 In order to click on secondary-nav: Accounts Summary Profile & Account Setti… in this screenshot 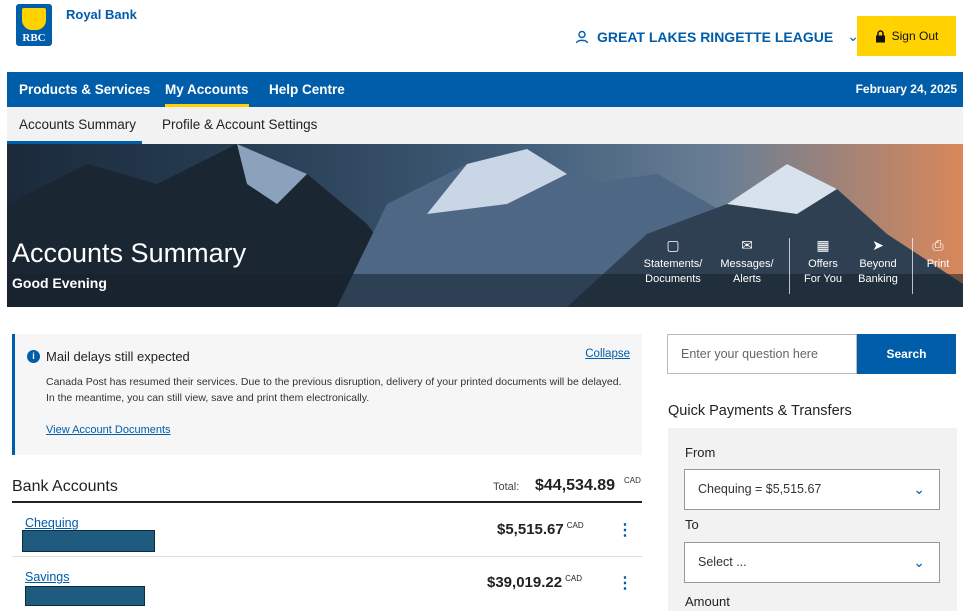, I will do `click(485, 125)`.